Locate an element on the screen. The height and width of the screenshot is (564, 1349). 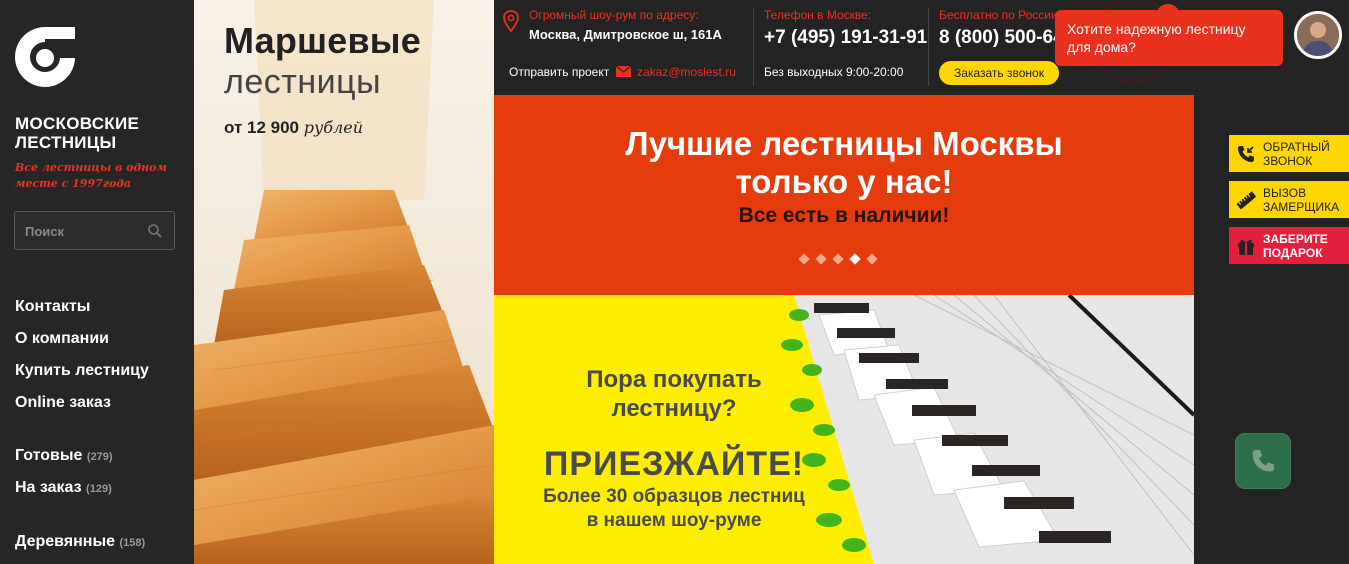
nav-catalog-custom: На заказ (129) is located at coordinates (63, 488).